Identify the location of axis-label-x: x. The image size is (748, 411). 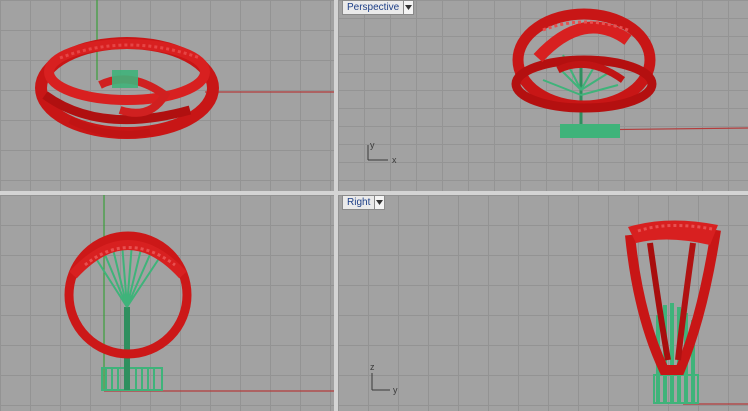
(394, 160).